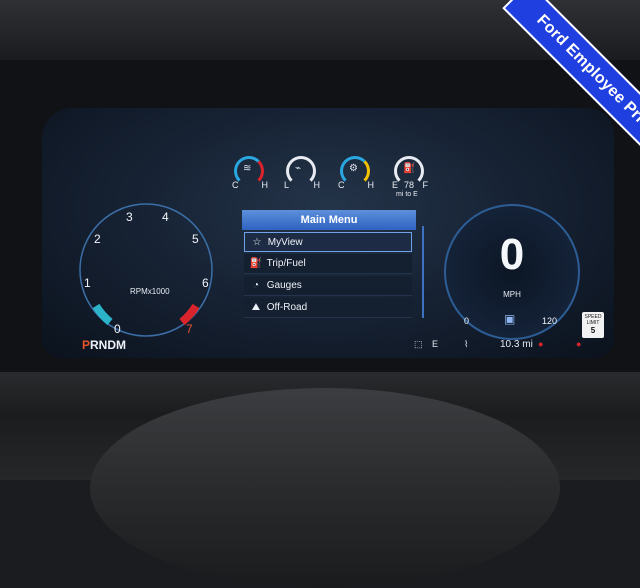  What do you see at coordinates (371, 185) in the screenshot?
I see `trans-high-label: H` at bounding box center [371, 185].